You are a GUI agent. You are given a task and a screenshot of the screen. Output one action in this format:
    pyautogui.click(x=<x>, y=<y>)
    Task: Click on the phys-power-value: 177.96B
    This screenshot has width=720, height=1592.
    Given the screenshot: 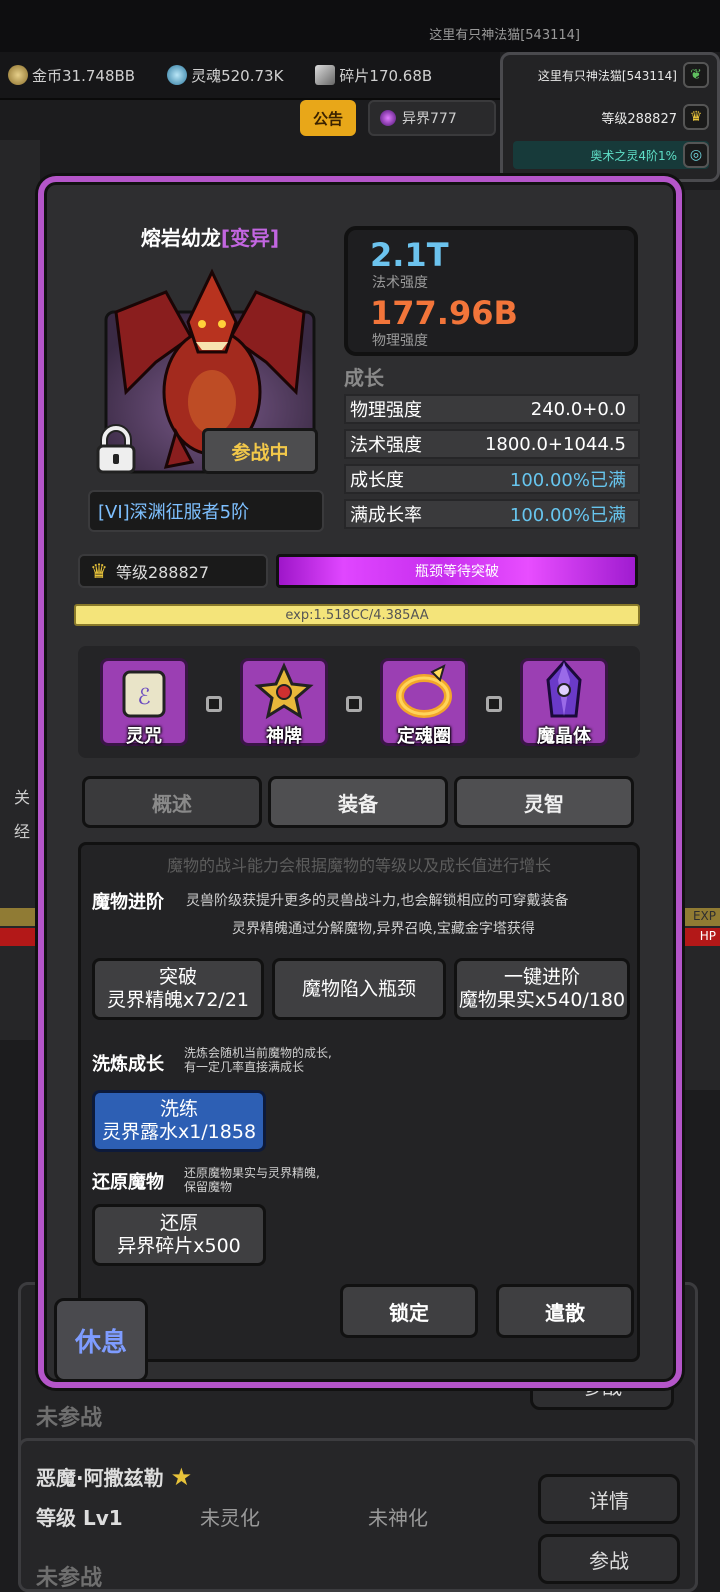 What is the action you would take?
    pyautogui.click(x=444, y=313)
    